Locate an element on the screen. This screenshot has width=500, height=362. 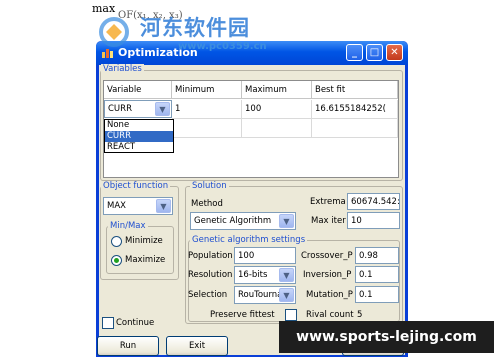
method-label: Method is located at coordinates (207, 204).